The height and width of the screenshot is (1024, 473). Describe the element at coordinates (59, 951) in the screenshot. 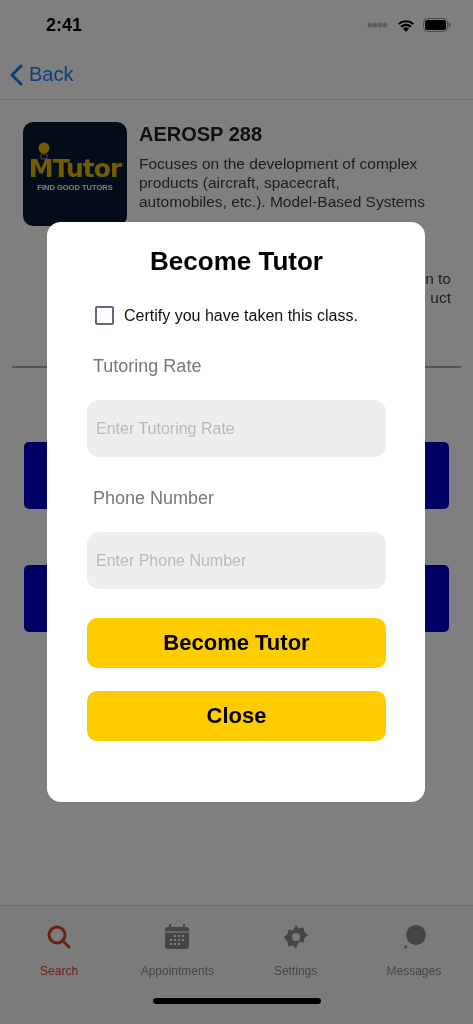

I see `tab-button: Search` at that location.